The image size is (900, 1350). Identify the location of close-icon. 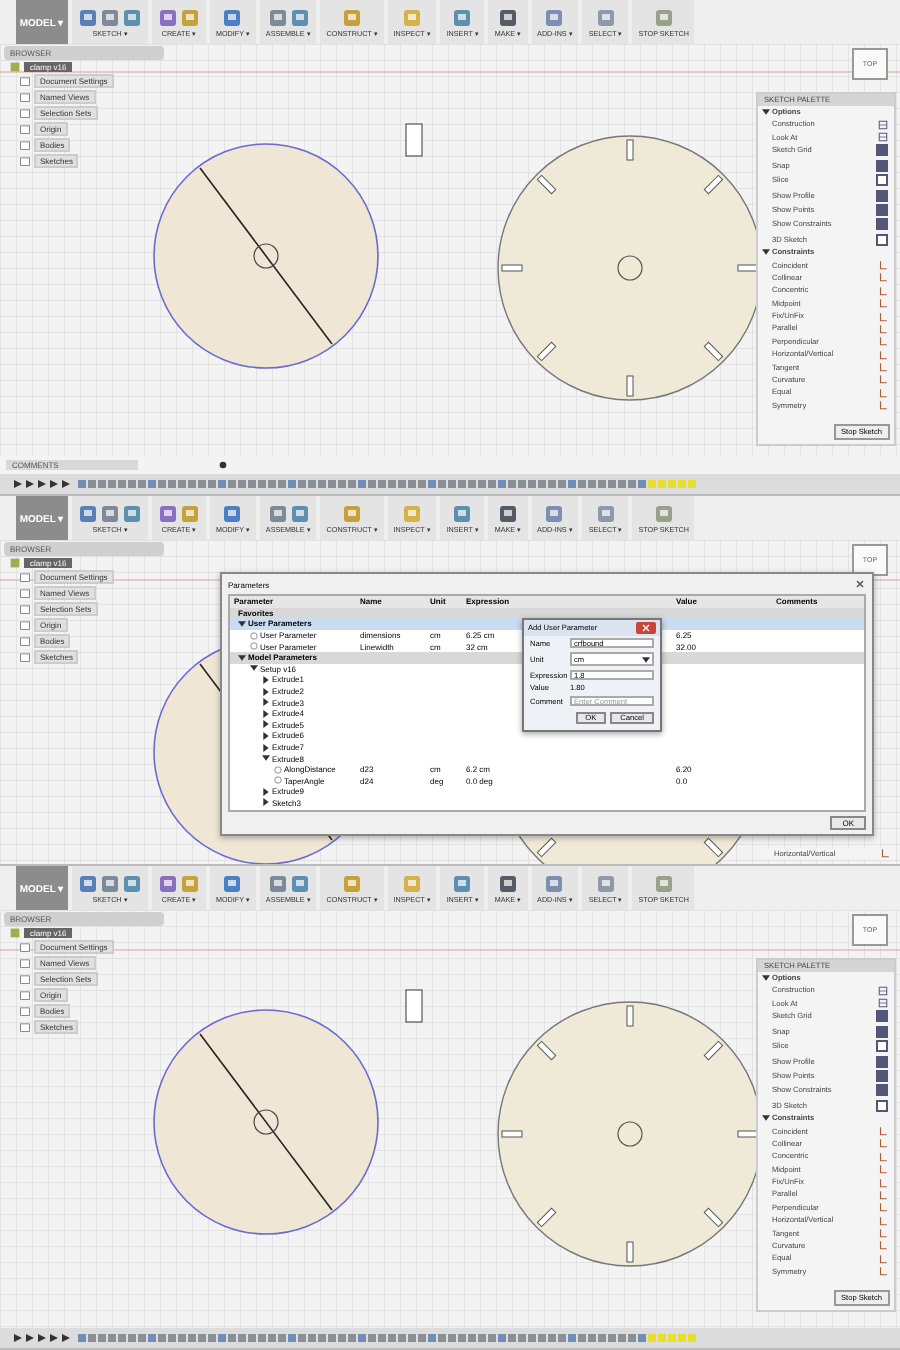
(860, 584).